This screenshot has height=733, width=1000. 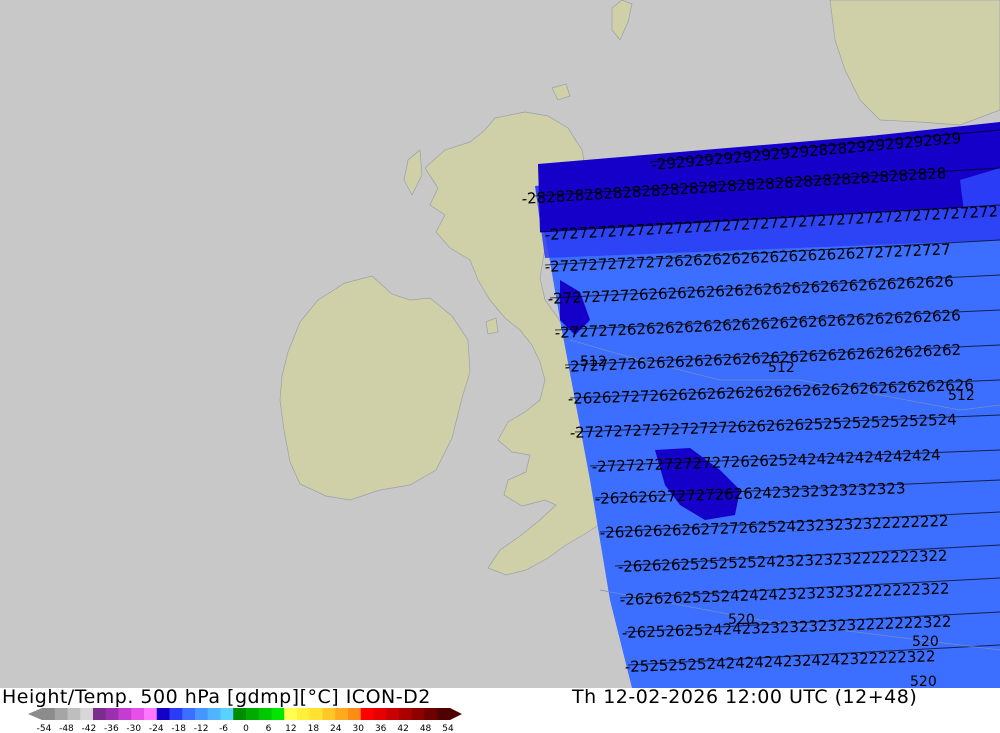 What do you see at coordinates (314, 728) in the screenshot?
I see `legend-tick-label: 18` at bounding box center [314, 728].